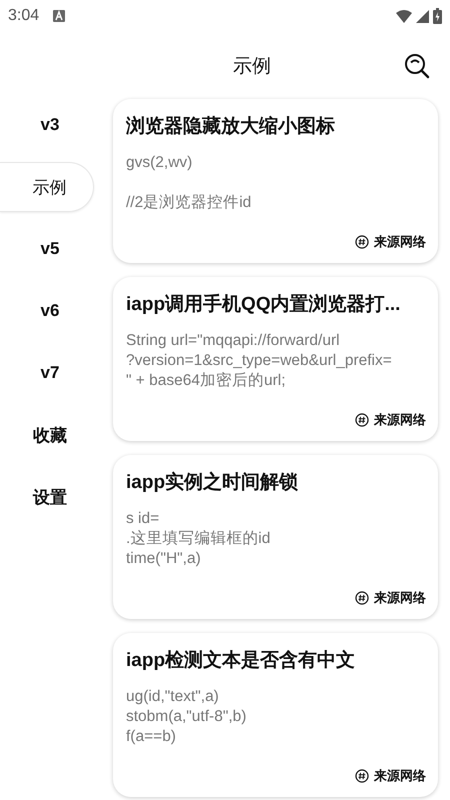 The width and height of the screenshot is (450, 800). What do you see at coordinates (252, 66) in the screenshot?
I see `page-title: 示例` at bounding box center [252, 66].